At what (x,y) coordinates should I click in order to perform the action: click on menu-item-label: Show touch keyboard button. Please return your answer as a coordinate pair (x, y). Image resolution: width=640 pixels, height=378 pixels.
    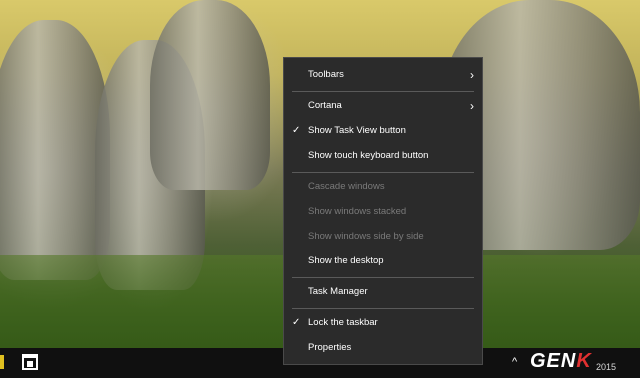
    Looking at the image, I should click on (368, 155).